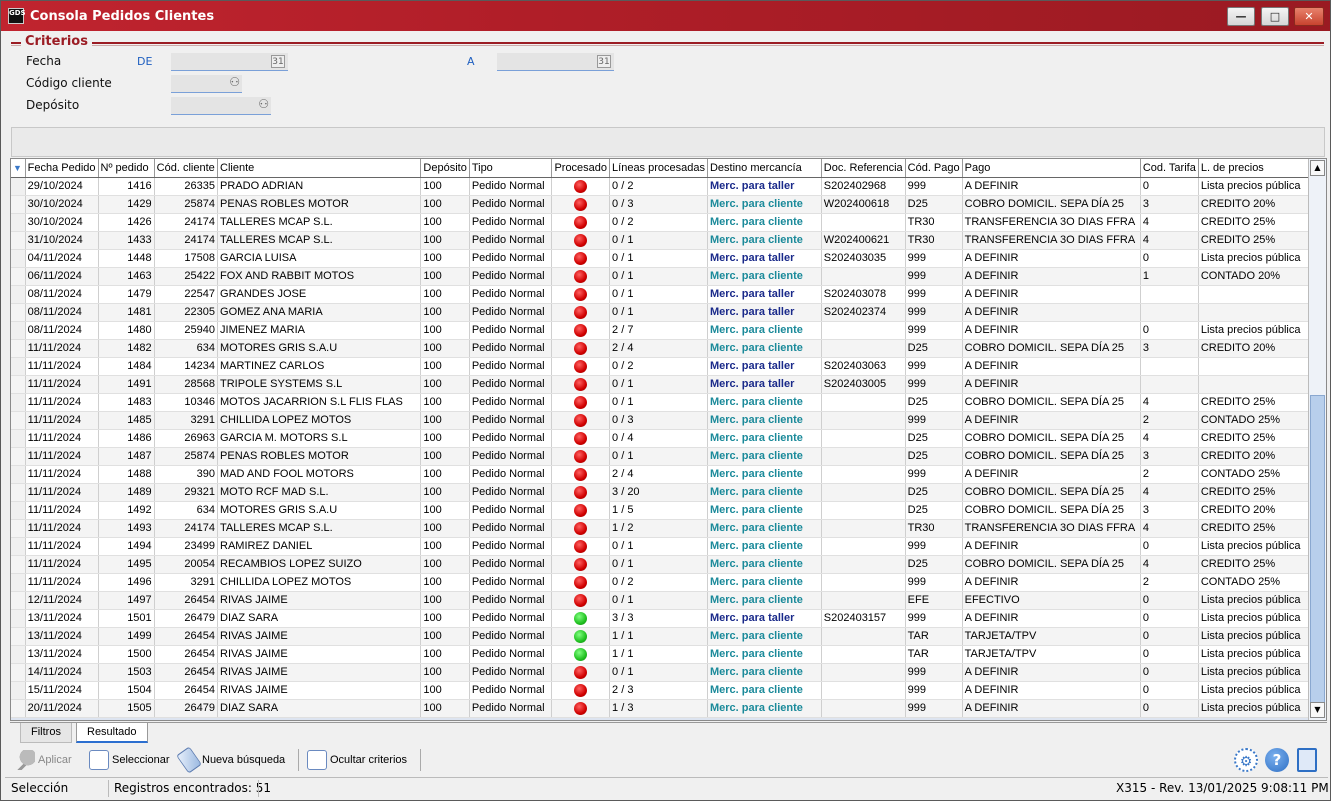 The height and width of the screenshot is (801, 1331). Describe the element at coordinates (1307, 760) in the screenshot. I see `book-icon` at that location.